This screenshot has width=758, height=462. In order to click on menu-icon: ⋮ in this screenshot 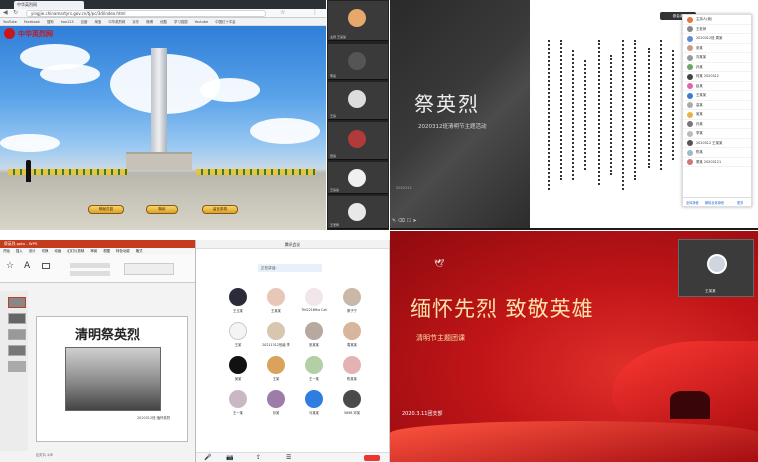, I will do `click(315, 12)`.